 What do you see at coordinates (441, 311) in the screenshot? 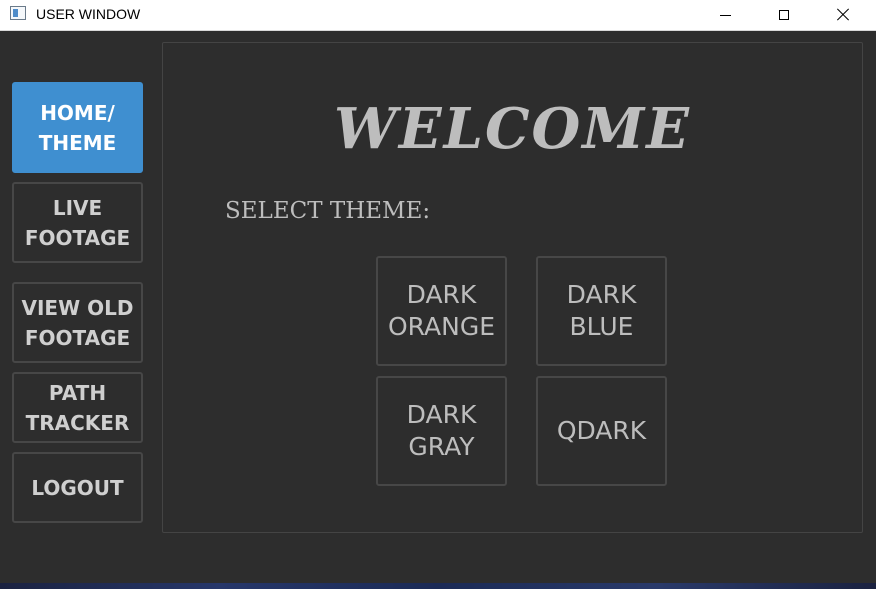
I see `theme-dark-orange-button: DARK ORANGE` at bounding box center [441, 311].